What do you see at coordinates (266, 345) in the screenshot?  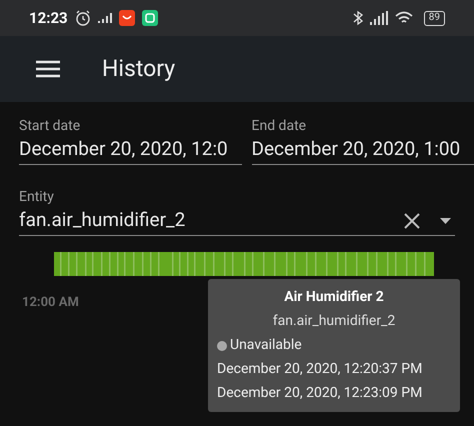 I see `tooltip-state: Unavailable` at bounding box center [266, 345].